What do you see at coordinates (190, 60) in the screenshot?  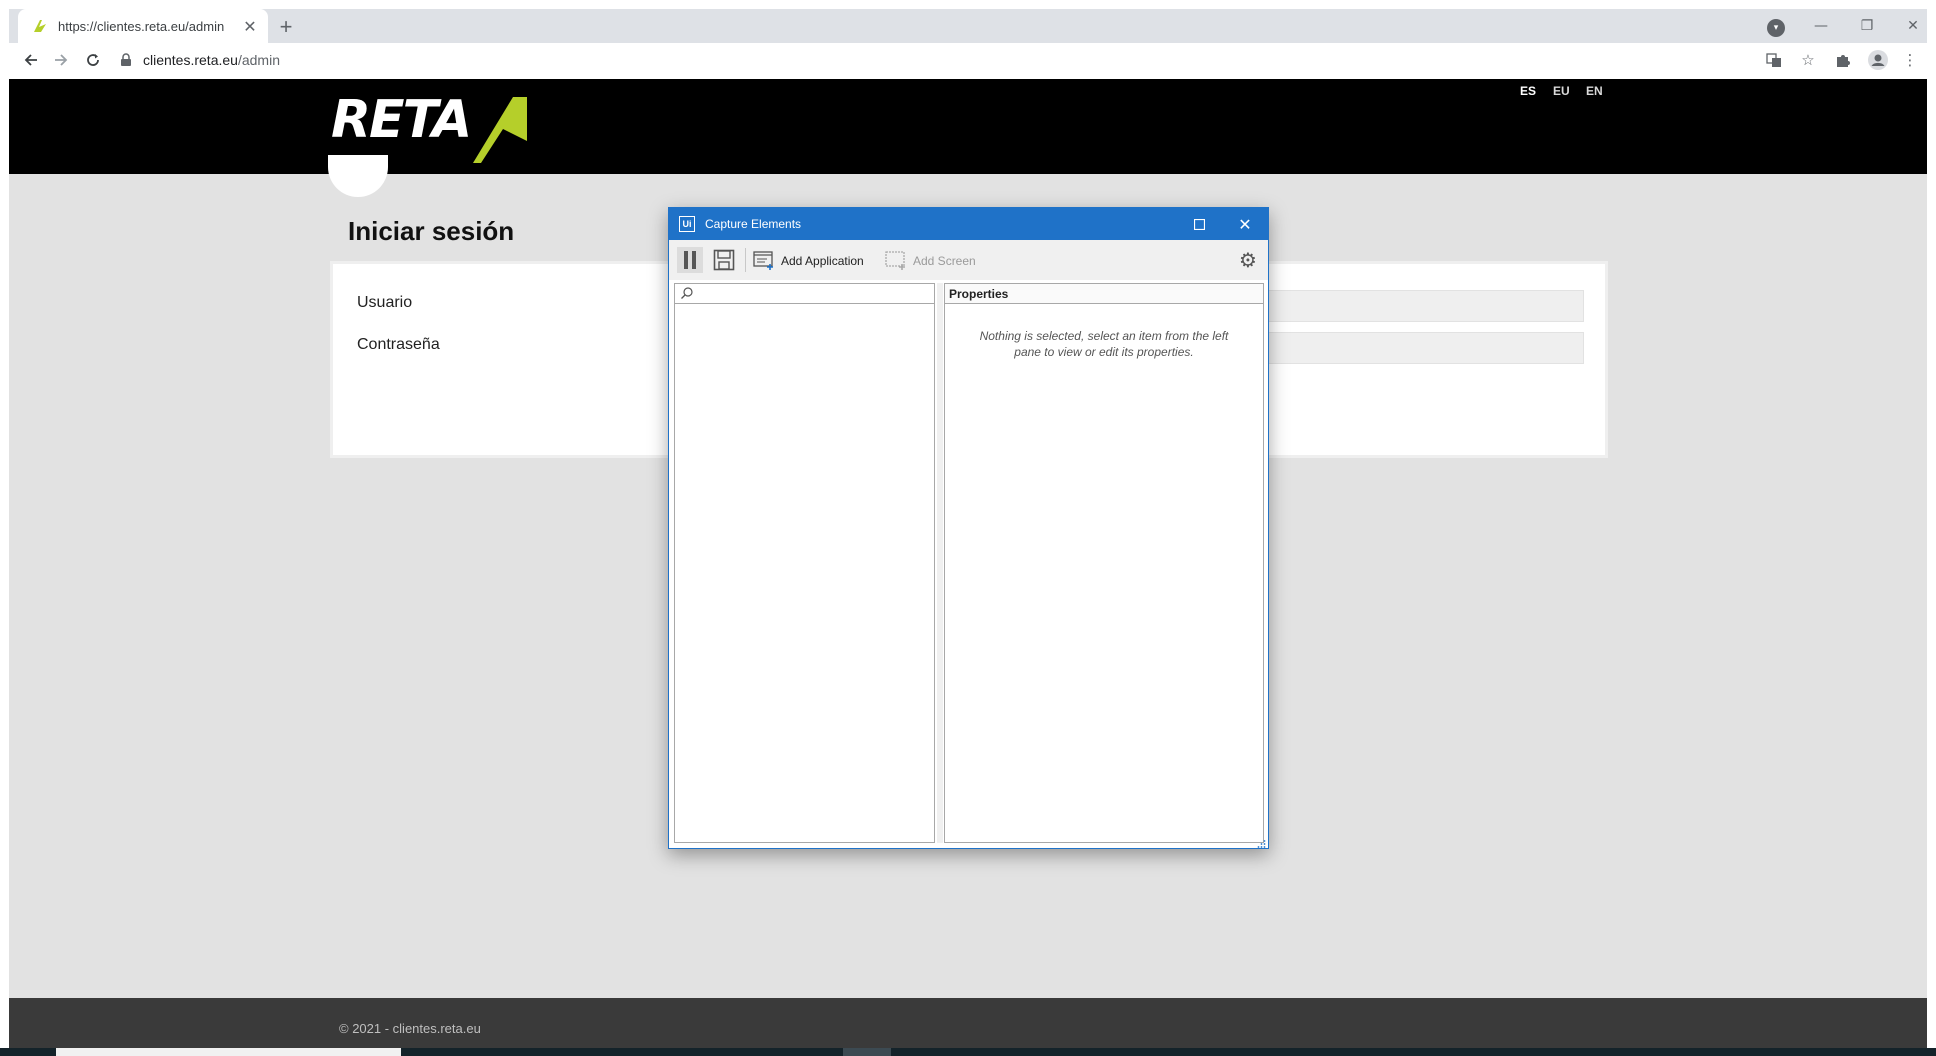 I see `url-host: clientes.reta.eu` at bounding box center [190, 60].